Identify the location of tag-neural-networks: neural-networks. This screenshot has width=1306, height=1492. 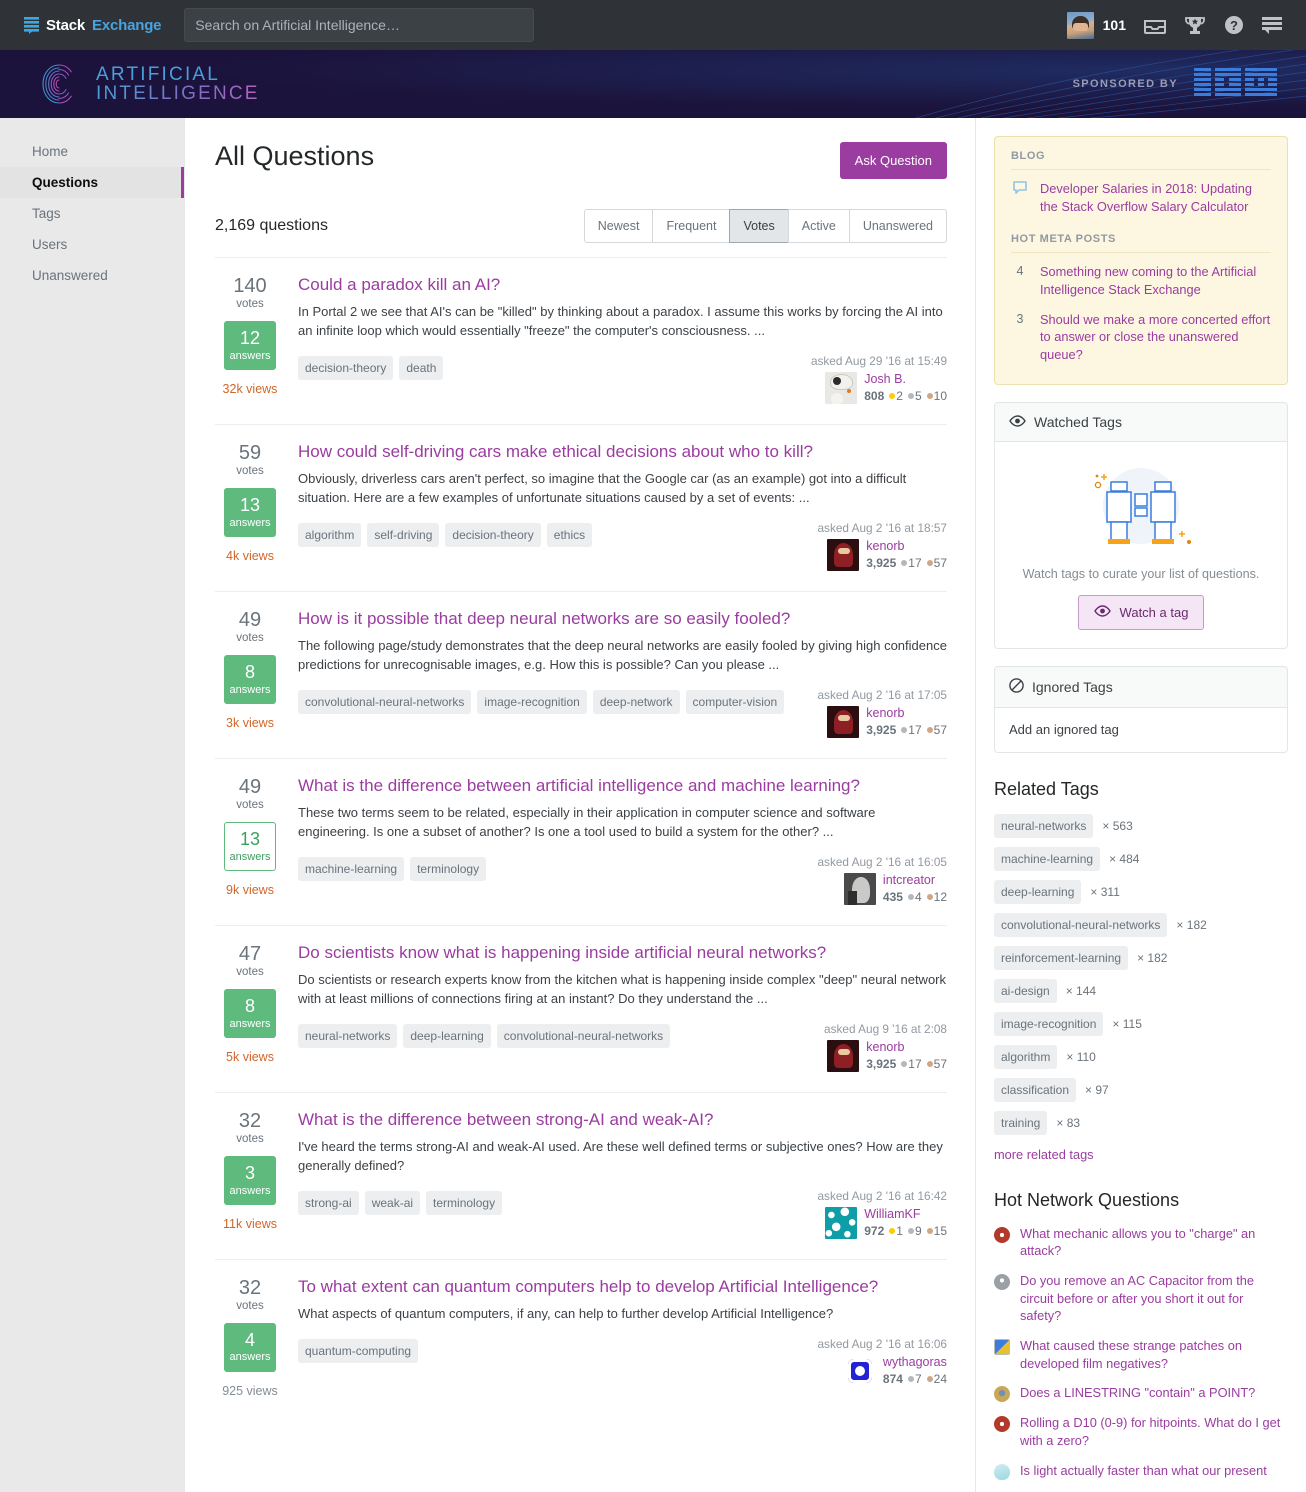
(348, 1035).